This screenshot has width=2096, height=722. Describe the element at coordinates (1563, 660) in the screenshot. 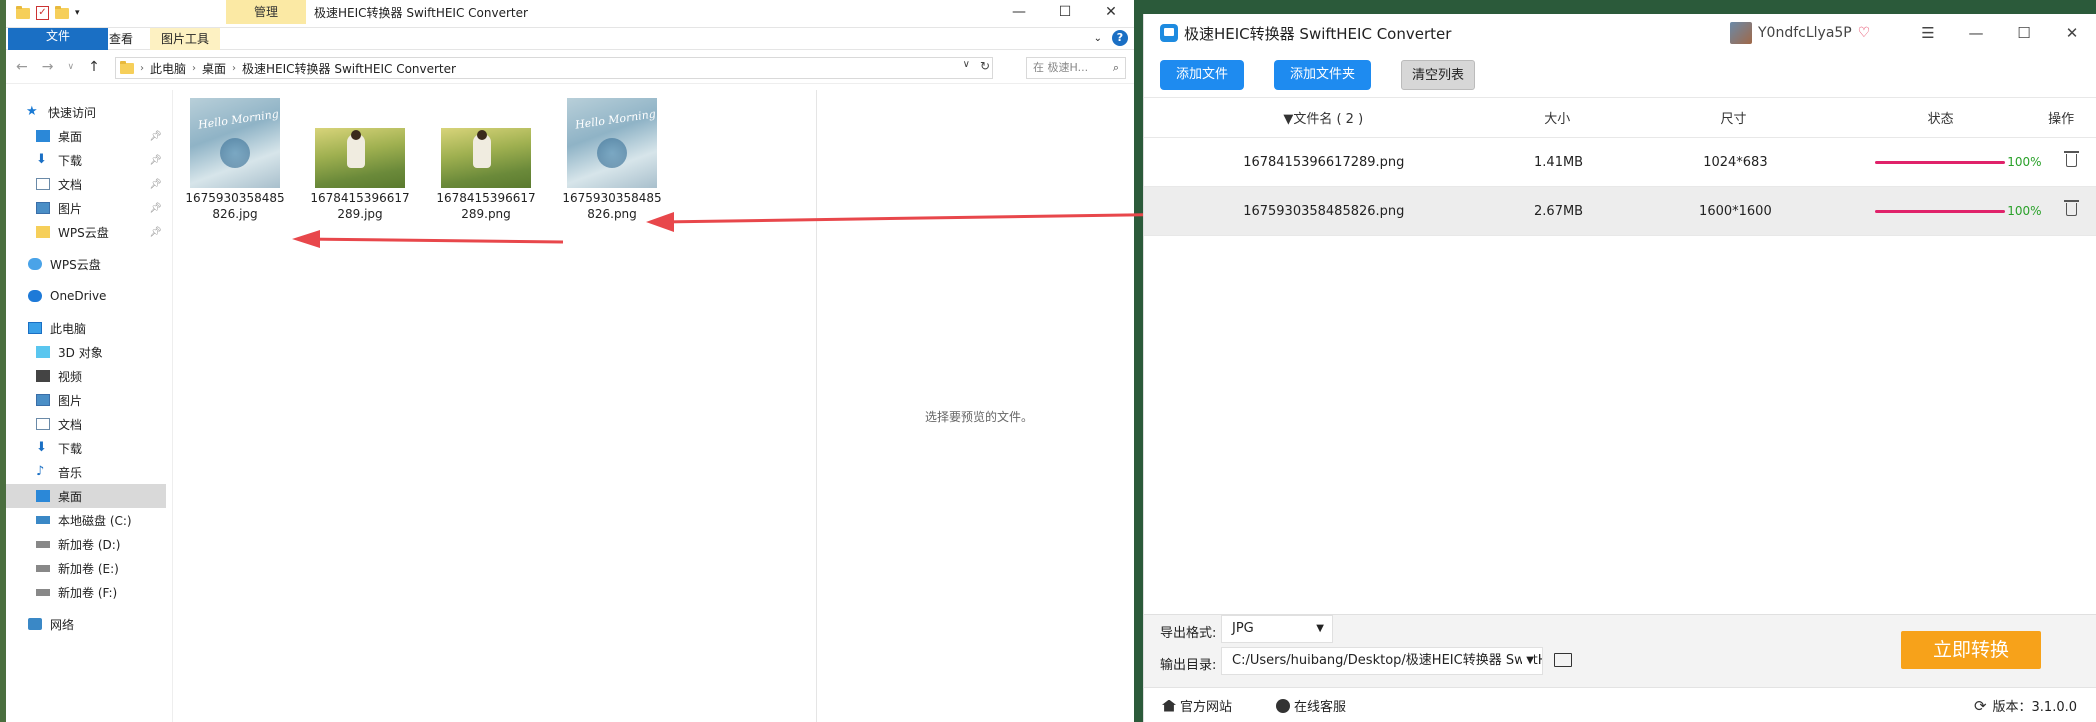

I see `open-folder-icon` at that location.